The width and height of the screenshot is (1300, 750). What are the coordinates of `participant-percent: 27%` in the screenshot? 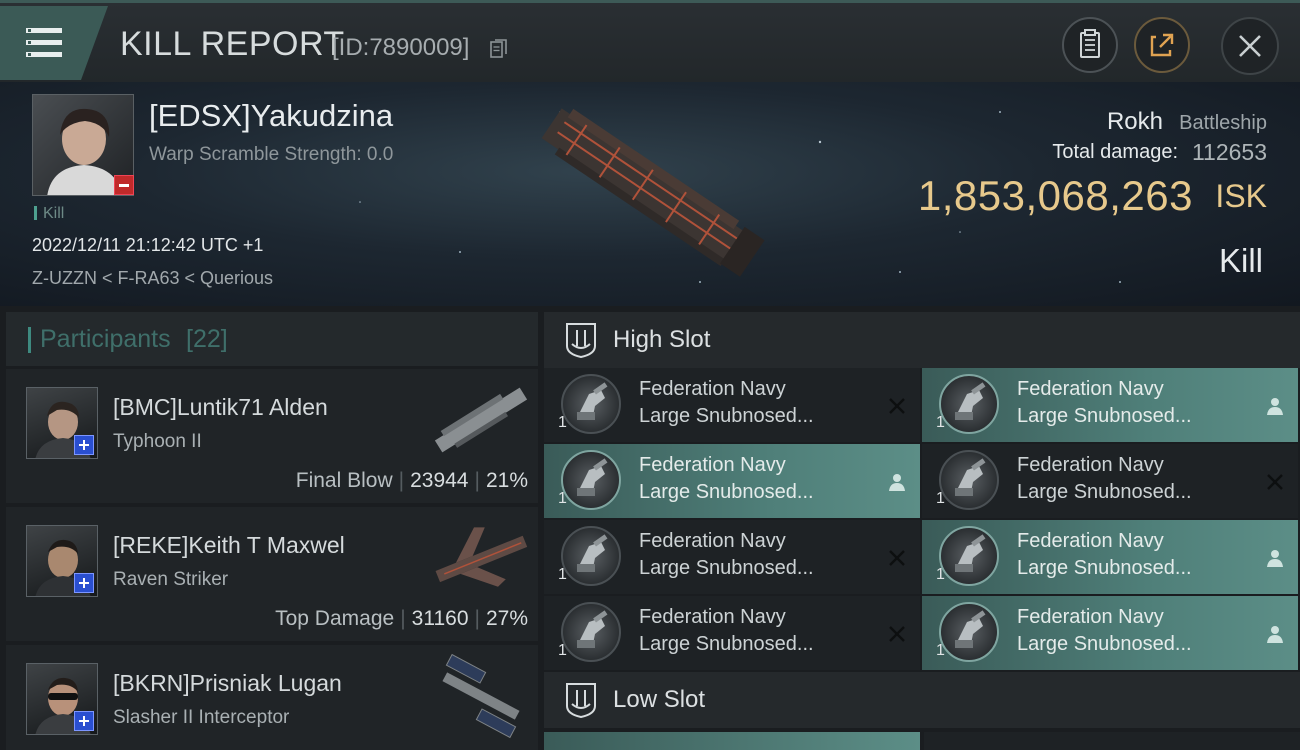 It's located at (506, 618).